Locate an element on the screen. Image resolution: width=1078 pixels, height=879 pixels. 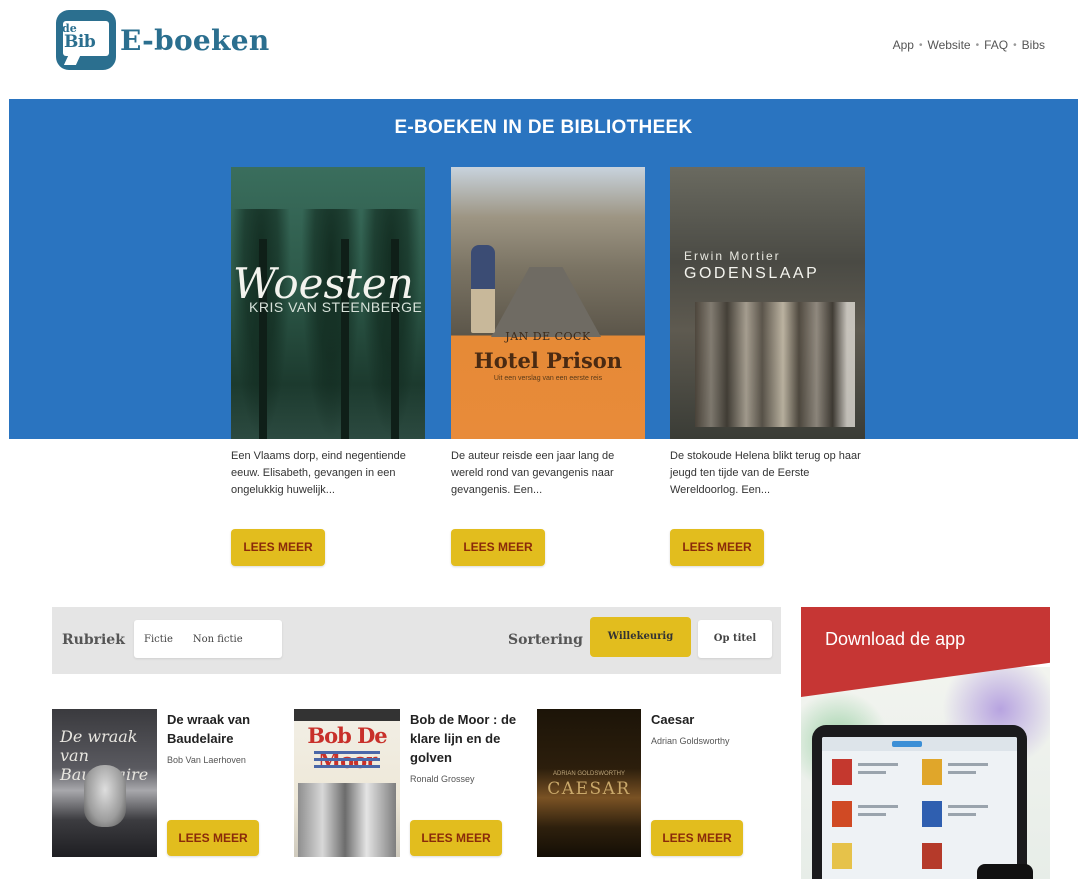
book-cover-bob-de-moor: Bob De Moor is located at coordinates (347, 783).